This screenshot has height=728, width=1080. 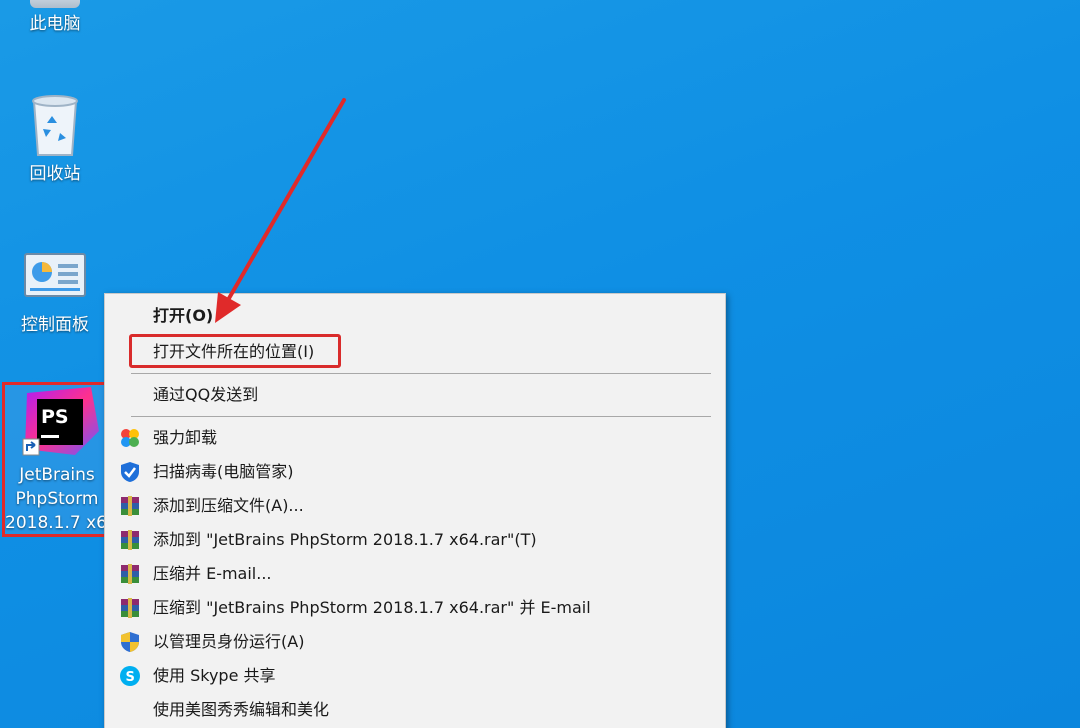 I want to click on colorful-petal-icon, so click(x=130, y=438).